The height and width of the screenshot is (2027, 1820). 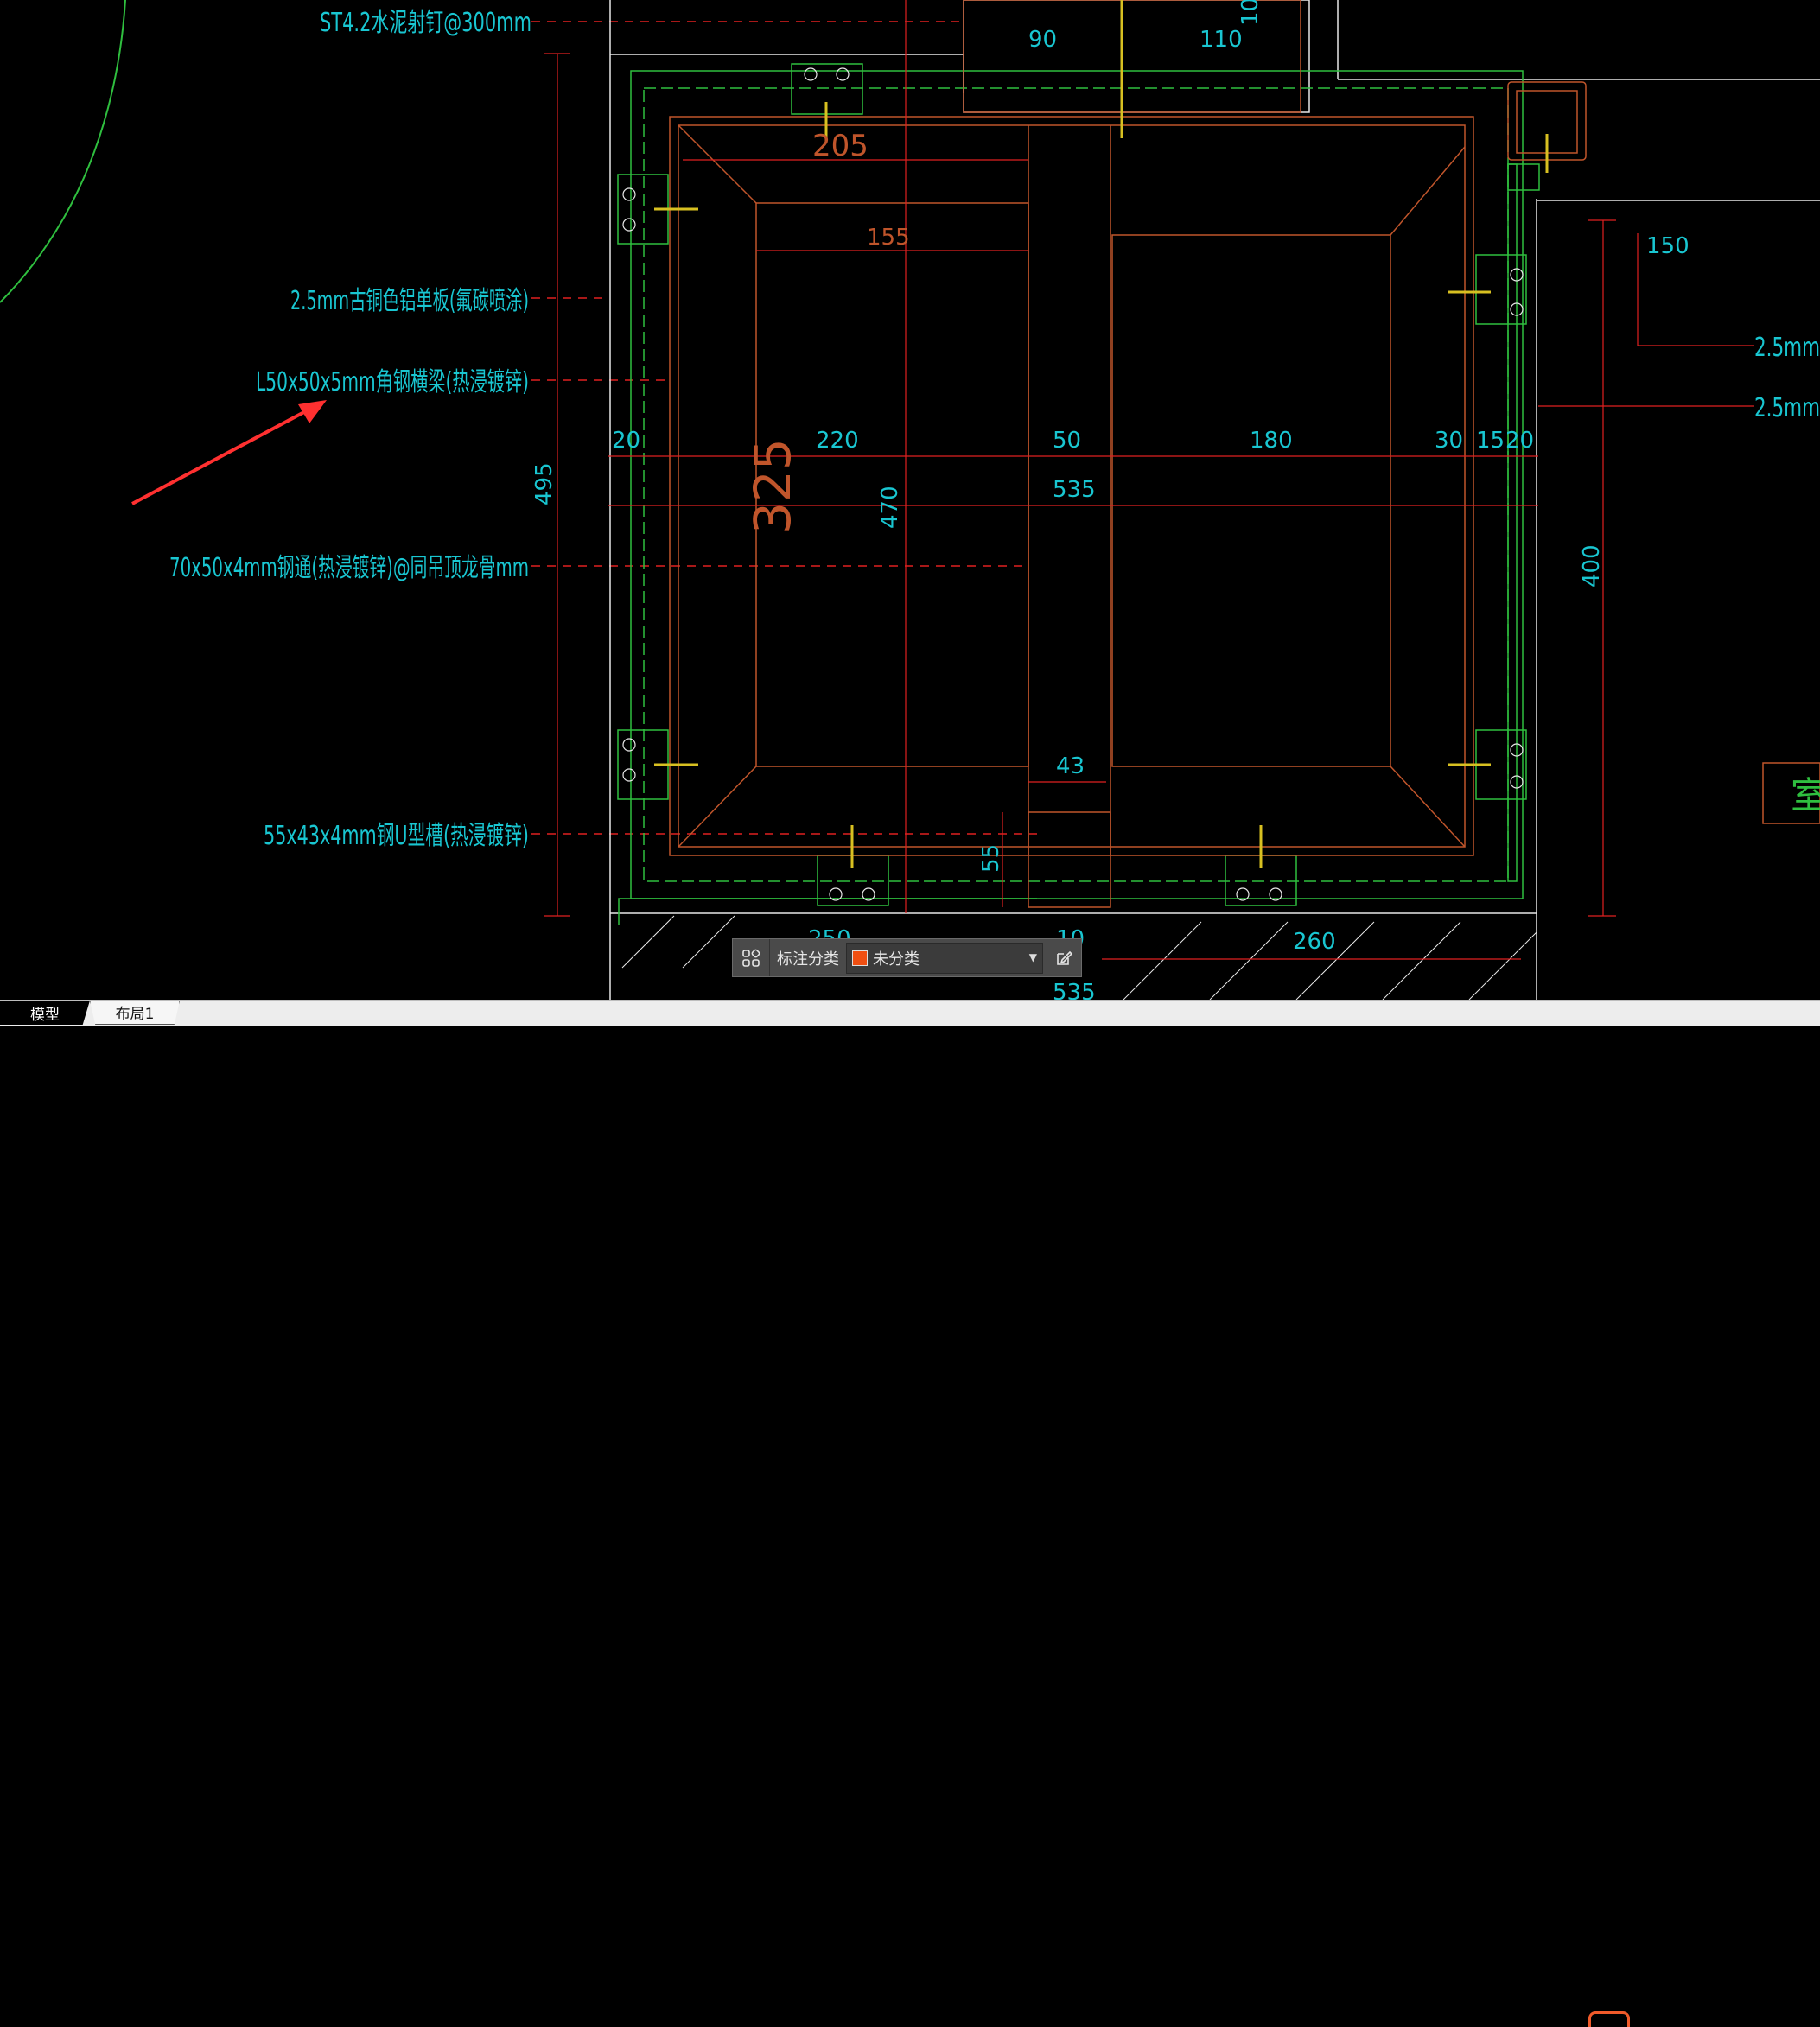 What do you see at coordinates (1064, 958) in the screenshot?
I see `edit-icon` at bounding box center [1064, 958].